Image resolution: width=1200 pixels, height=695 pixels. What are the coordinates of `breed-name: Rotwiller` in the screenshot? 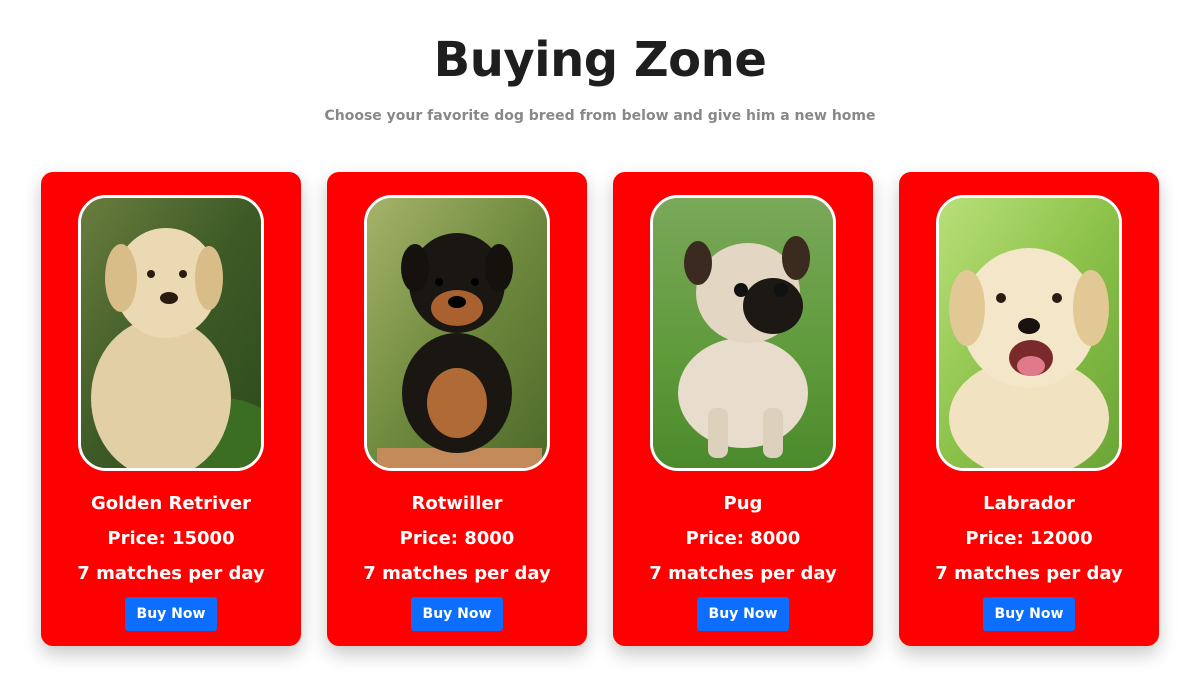 It's located at (457, 503).